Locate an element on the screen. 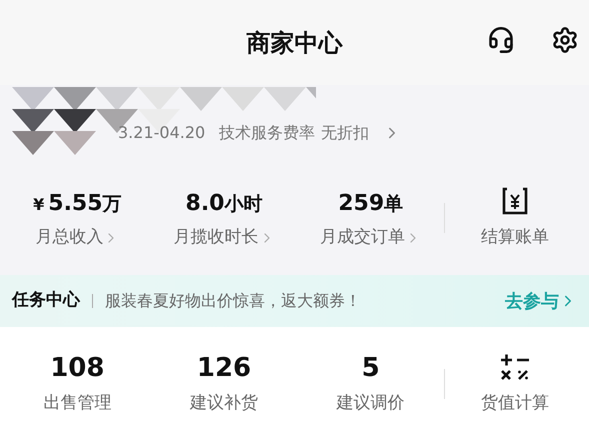 The image size is (589, 428). task-title: 任务中心 is located at coordinates (46, 300).